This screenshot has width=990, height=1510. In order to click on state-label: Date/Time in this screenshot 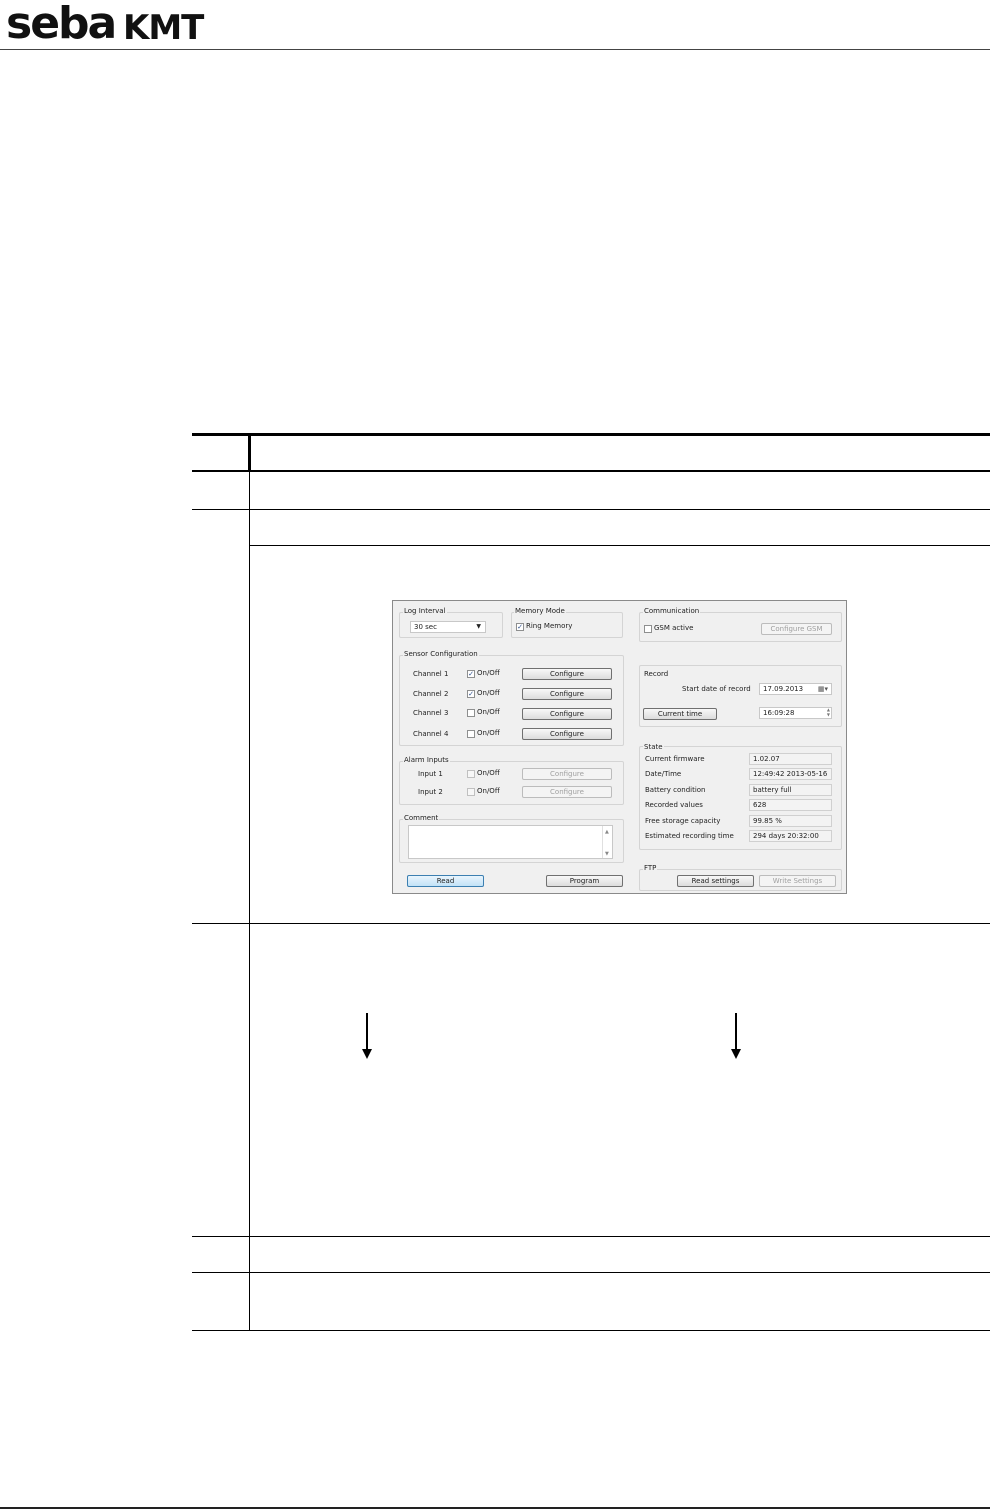, I will do `click(663, 774)`.